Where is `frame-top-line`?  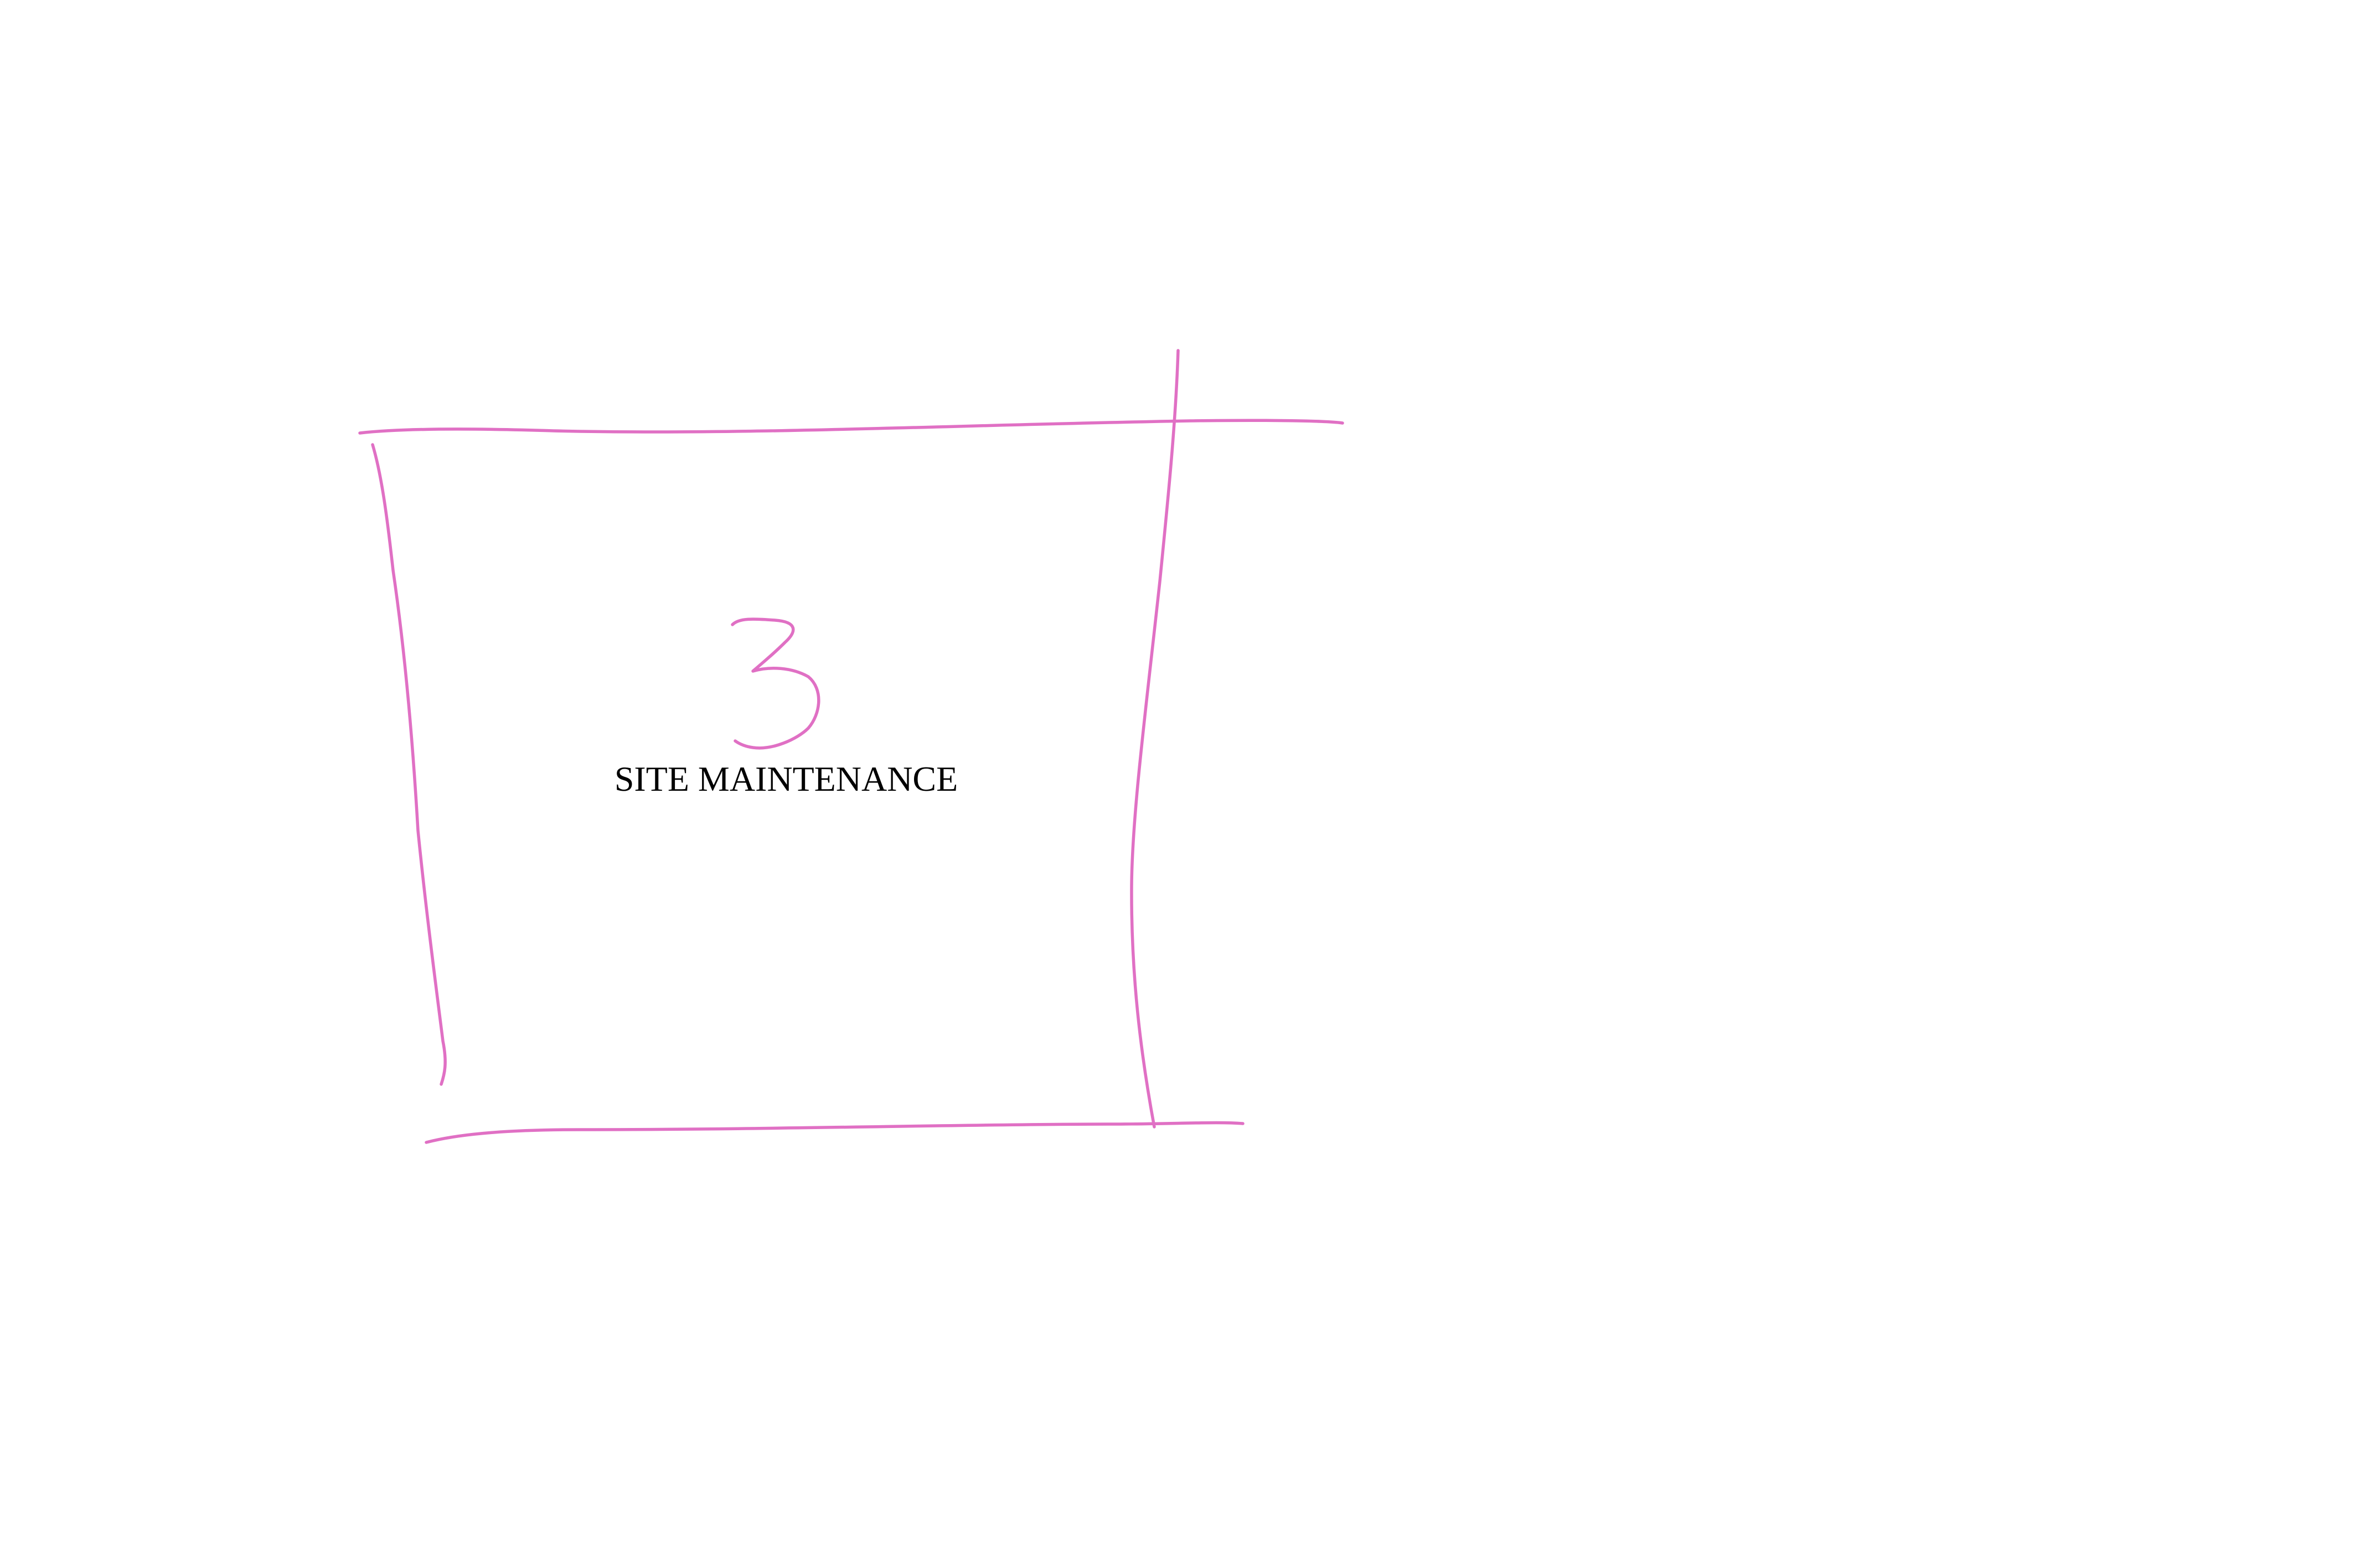
frame-top-line is located at coordinates (851, 427).